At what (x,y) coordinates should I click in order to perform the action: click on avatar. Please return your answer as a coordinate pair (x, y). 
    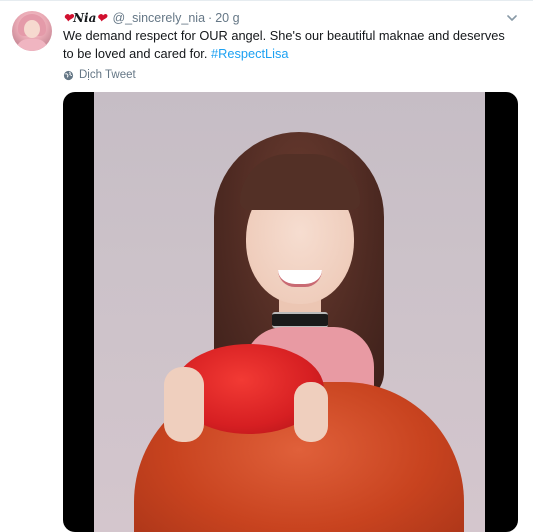
    Looking at the image, I should click on (32, 31).